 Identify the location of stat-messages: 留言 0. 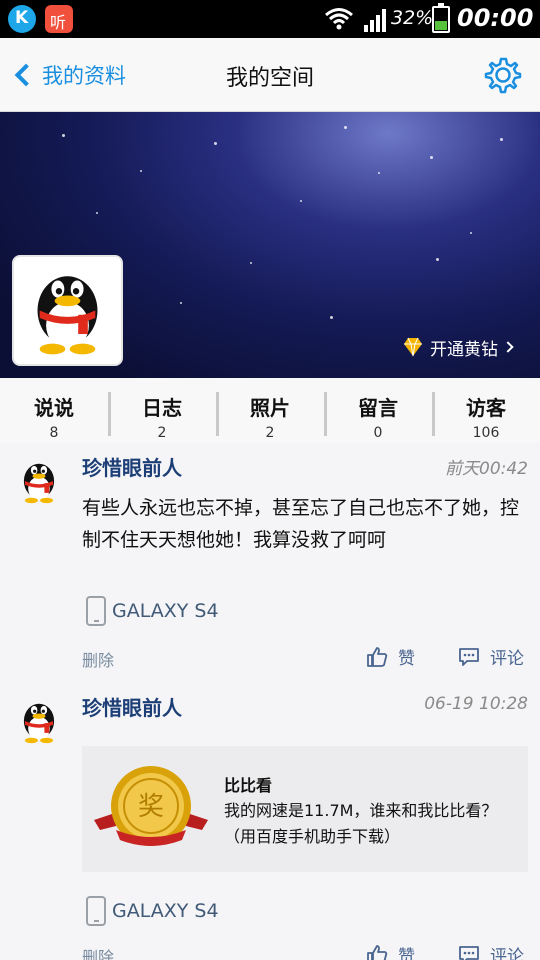
(378, 410).